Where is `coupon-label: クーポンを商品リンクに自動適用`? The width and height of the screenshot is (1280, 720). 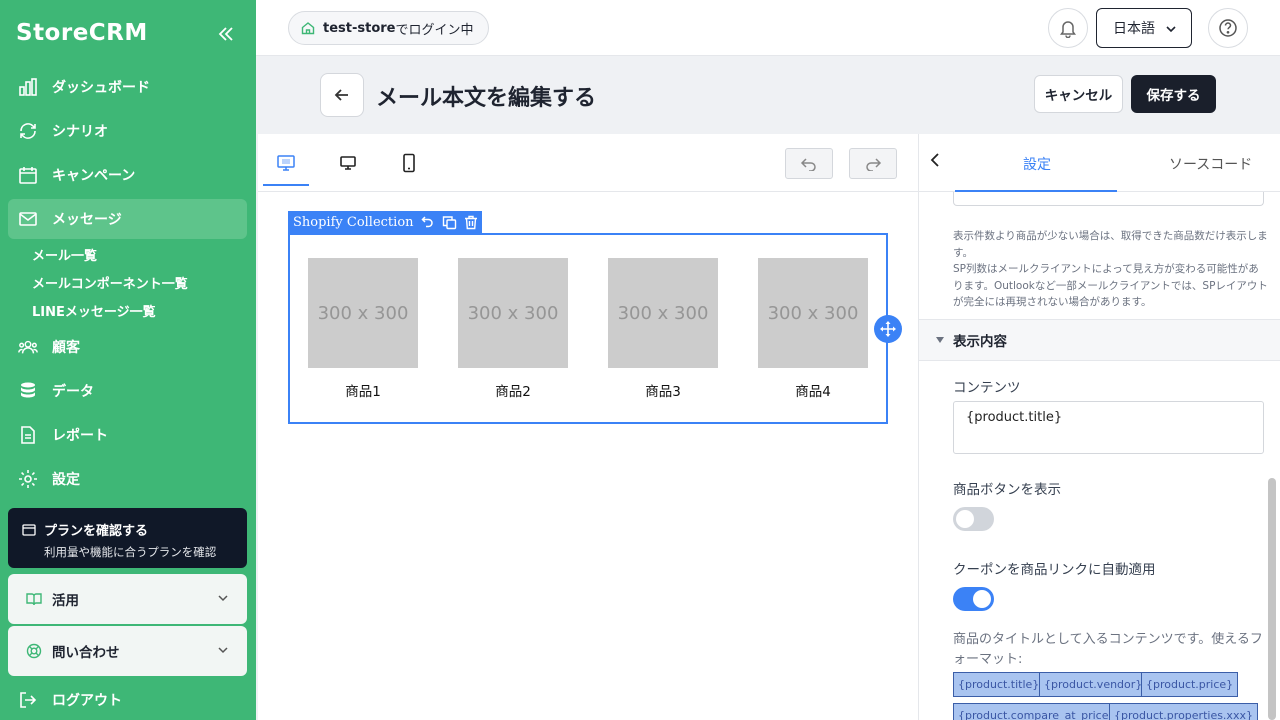 coupon-label: クーポンを商品リンクに自動適用 is located at coordinates (1054, 570).